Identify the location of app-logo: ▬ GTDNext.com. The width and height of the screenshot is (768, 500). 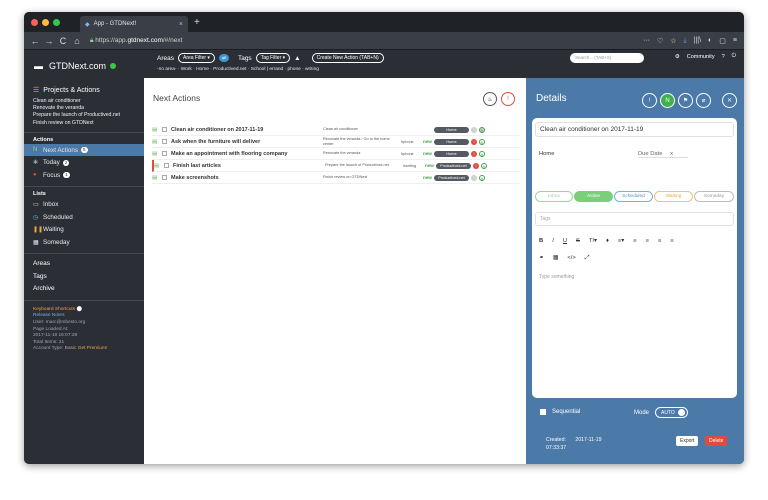
(84, 66).